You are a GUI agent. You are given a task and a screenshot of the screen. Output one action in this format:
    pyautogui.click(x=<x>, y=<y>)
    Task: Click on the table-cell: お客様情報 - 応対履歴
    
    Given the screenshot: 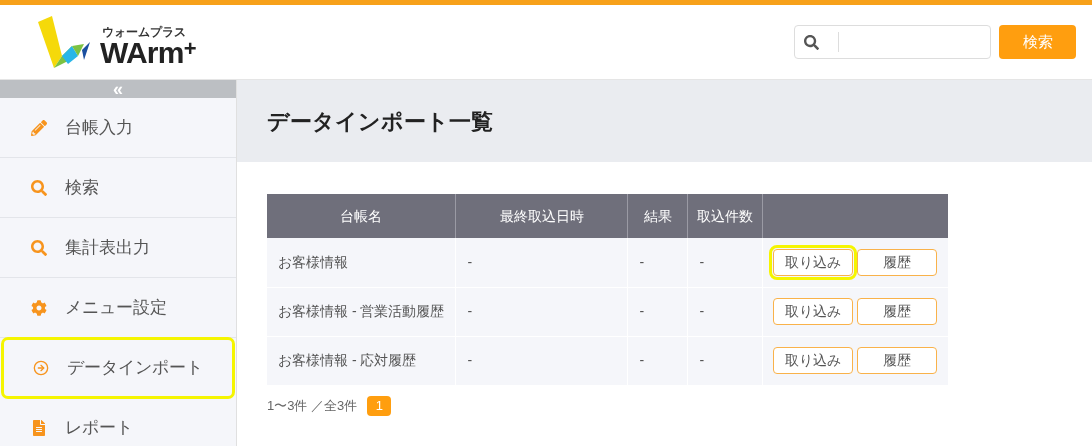 What is the action you would take?
    pyautogui.click(x=361, y=360)
    